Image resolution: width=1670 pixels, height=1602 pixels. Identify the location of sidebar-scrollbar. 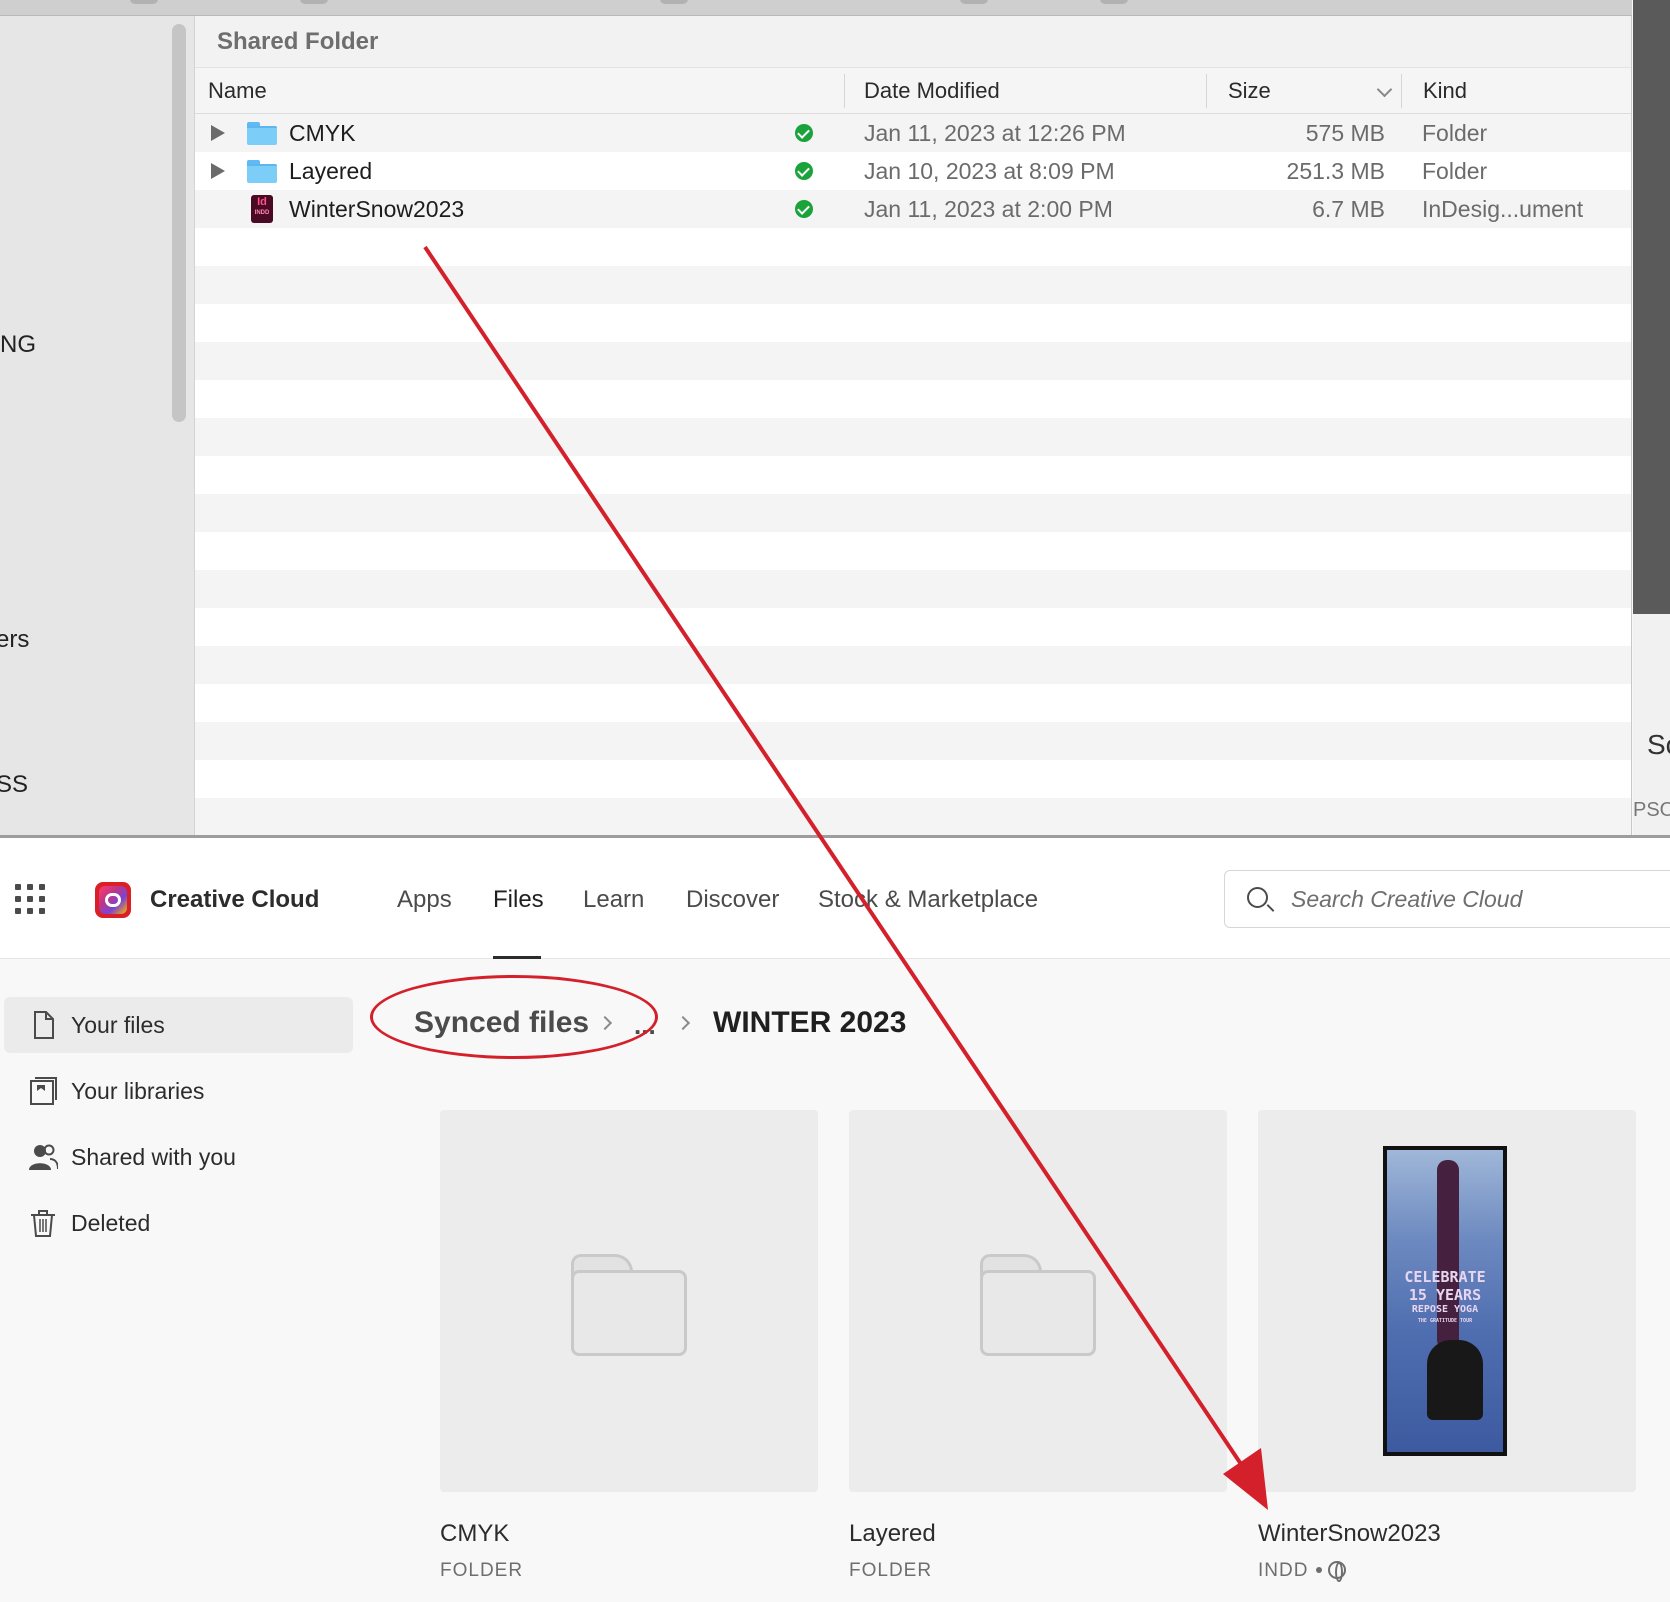
(179, 223).